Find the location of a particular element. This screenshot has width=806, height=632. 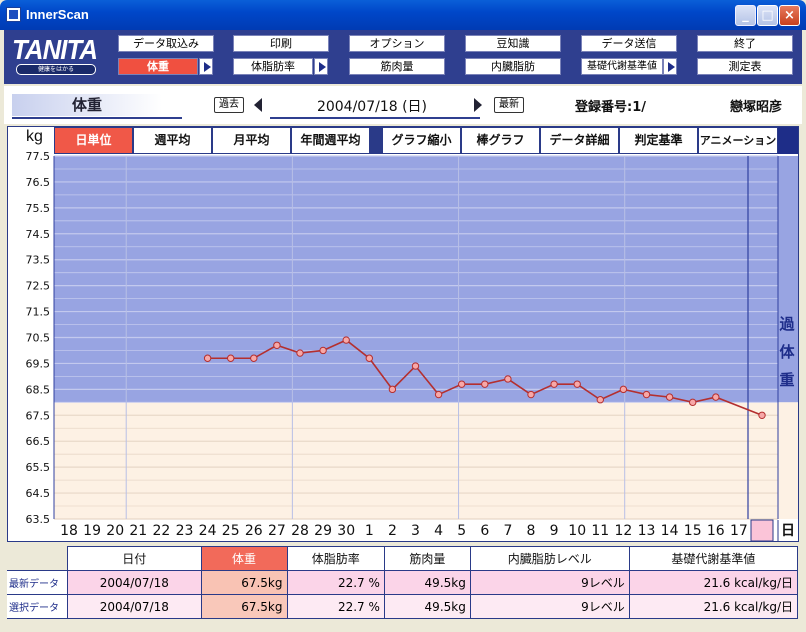

header-muscle: 筋肉量 is located at coordinates (427, 558).